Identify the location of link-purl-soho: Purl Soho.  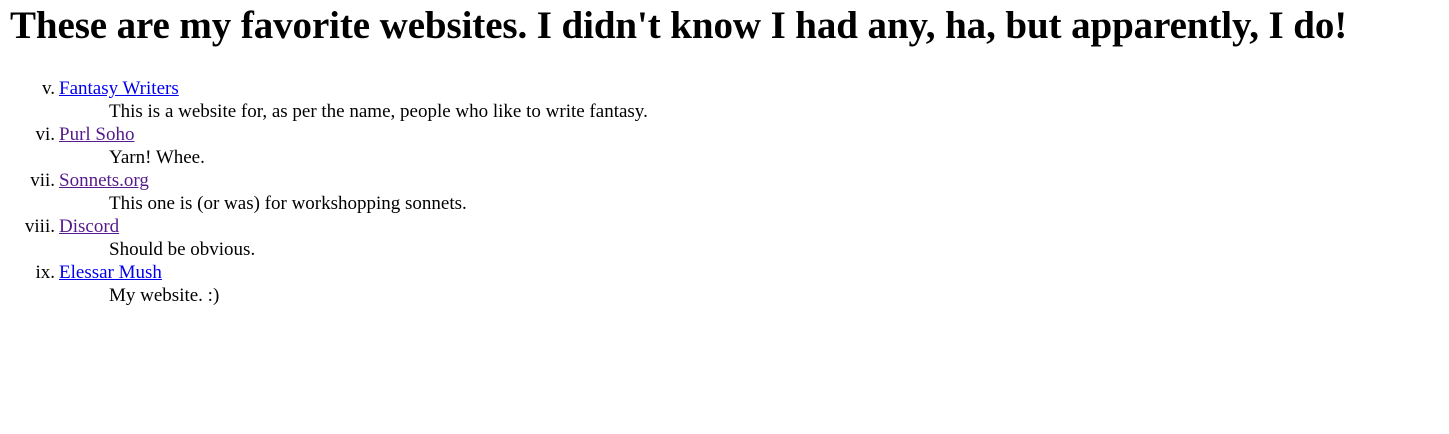
(97, 134).